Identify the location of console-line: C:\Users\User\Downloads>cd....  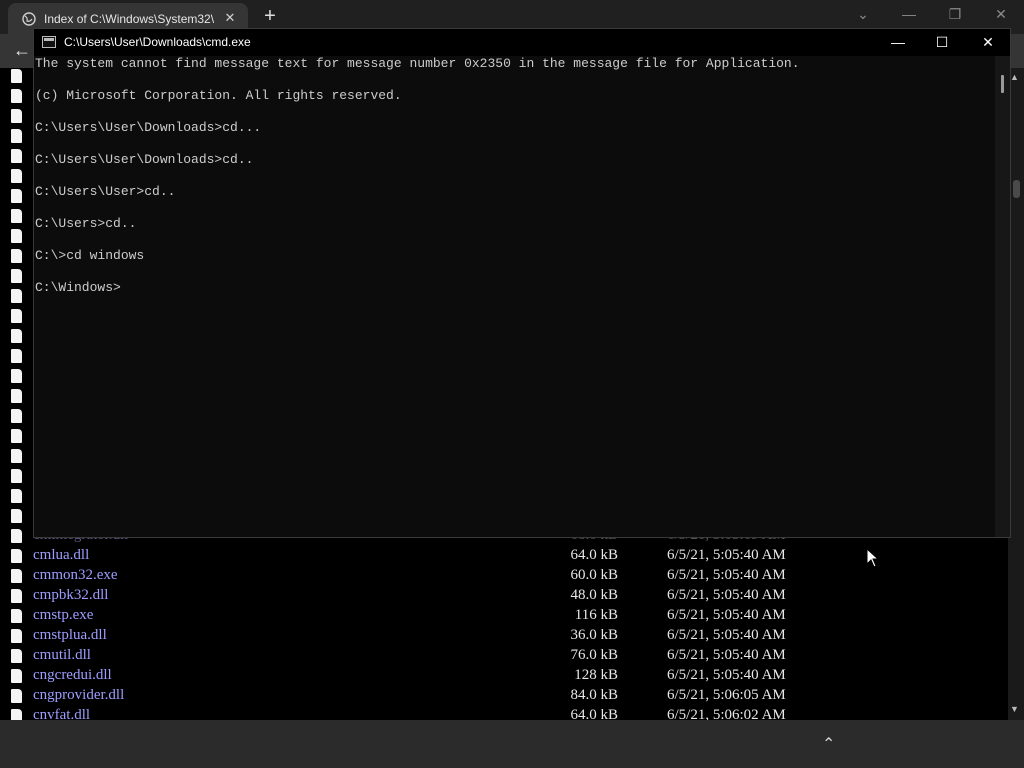
(148, 127).